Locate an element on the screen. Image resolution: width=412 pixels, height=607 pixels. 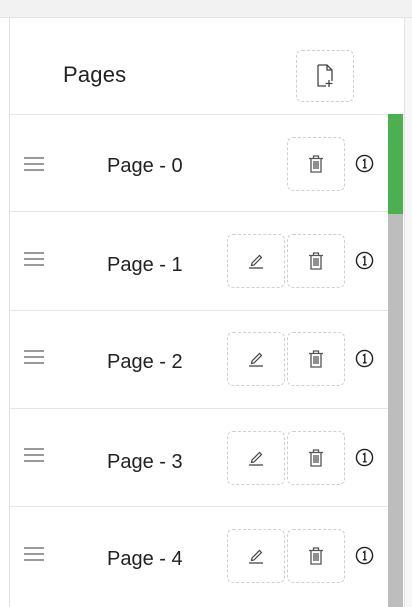
page-row: Page - 2 is located at coordinates (199, 360).